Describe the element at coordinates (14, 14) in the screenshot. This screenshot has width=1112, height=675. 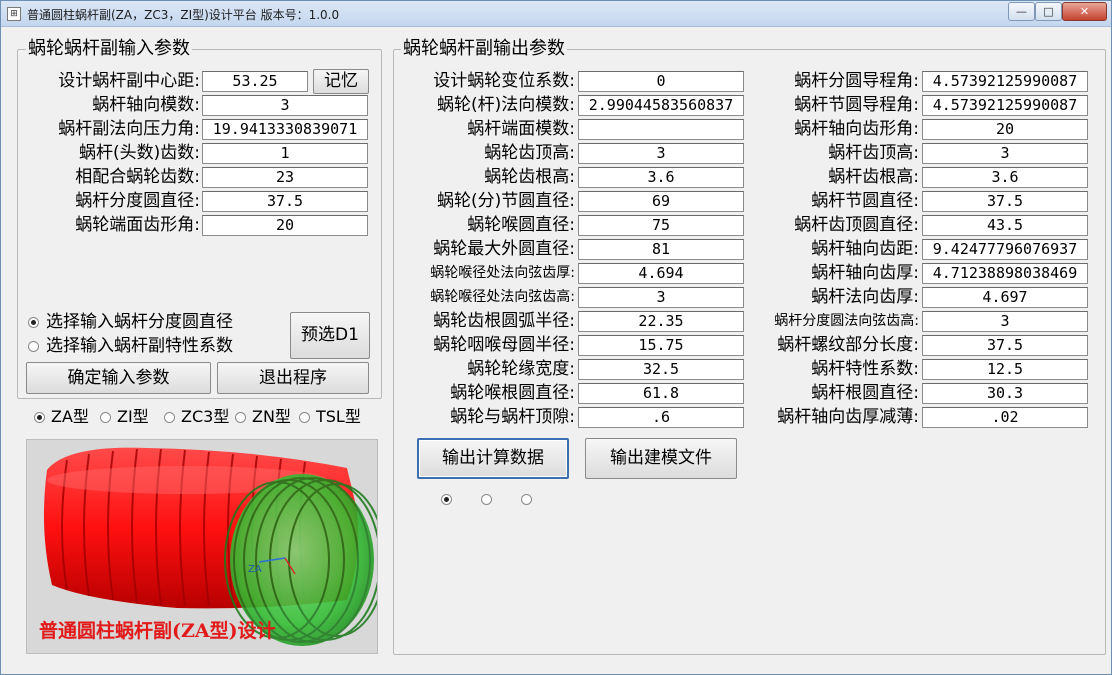
I see `app-icon: ⊞` at that location.